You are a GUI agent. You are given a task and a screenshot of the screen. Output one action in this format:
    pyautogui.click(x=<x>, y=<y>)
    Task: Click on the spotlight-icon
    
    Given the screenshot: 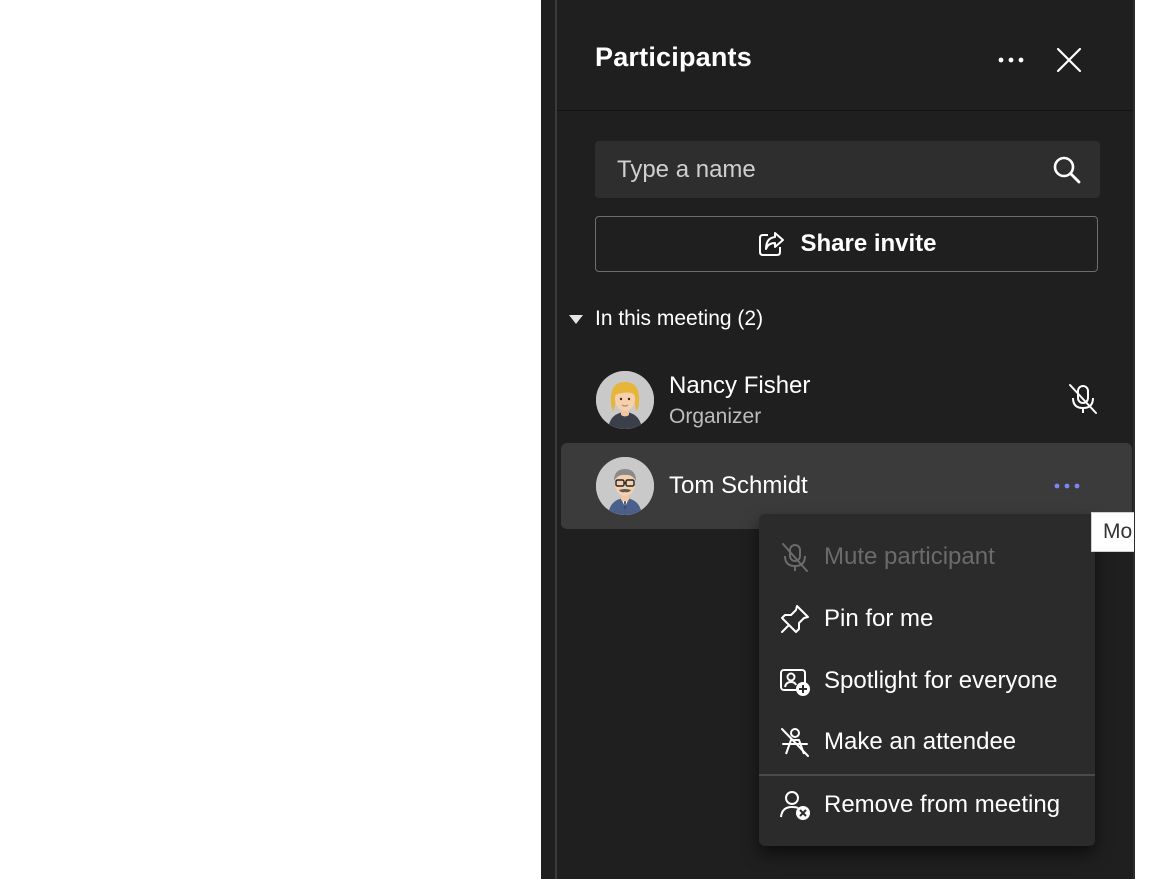 What is the action you would take?
    pyautogui.click(x=795, y=682)
    